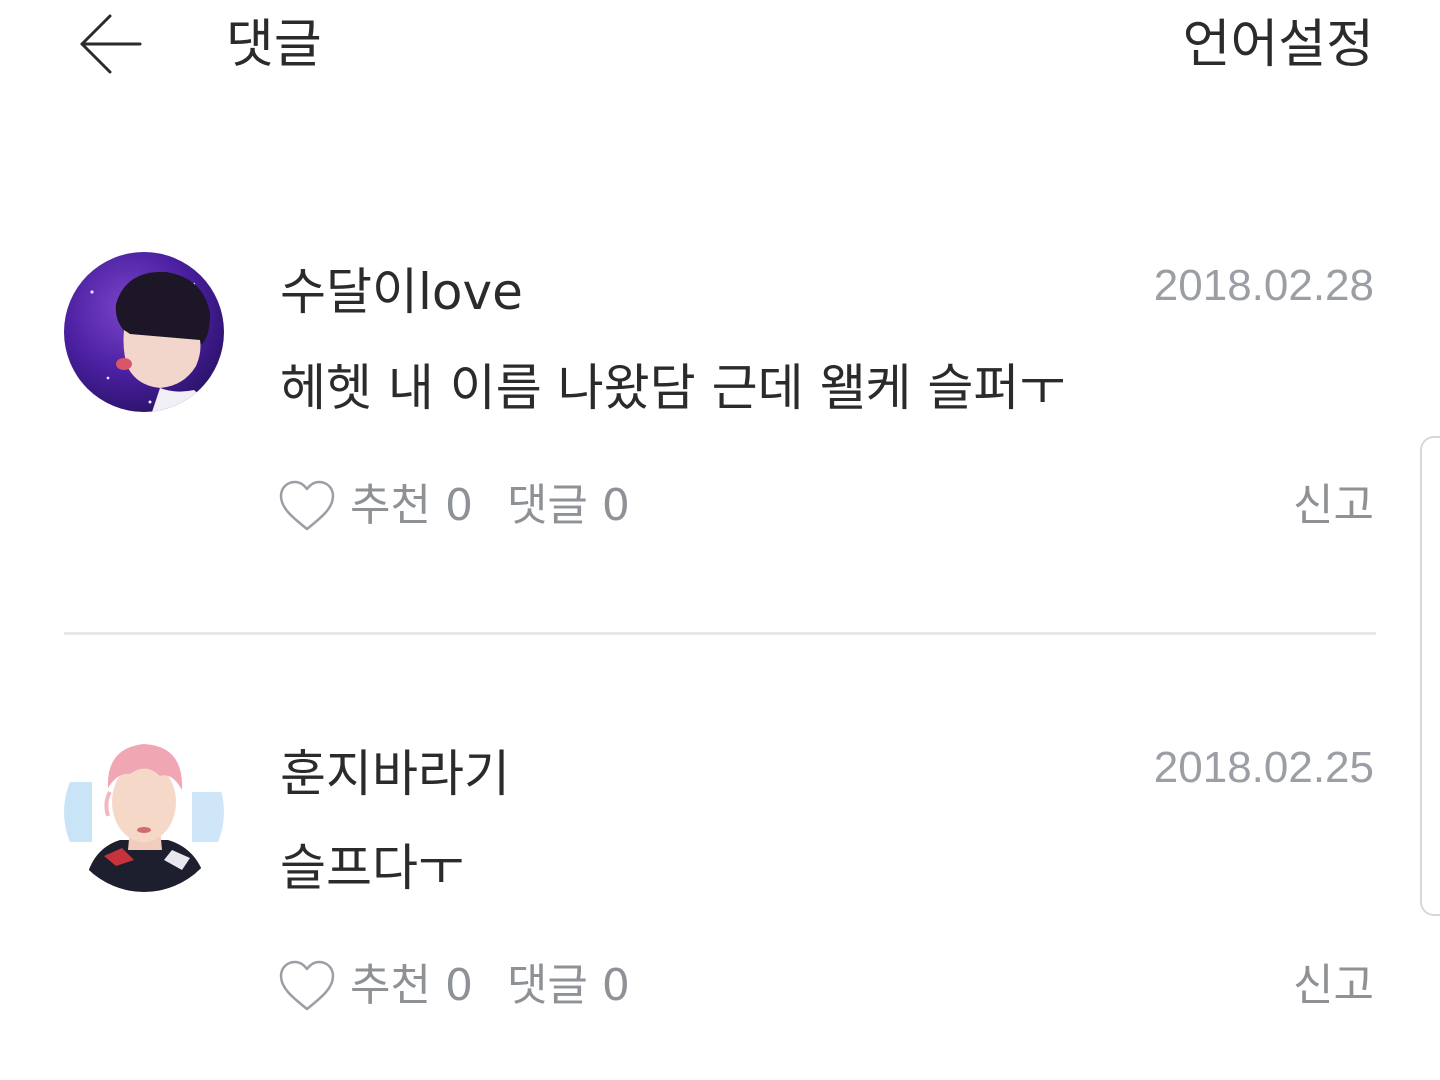 This screenshot has width=1440, height=1080. Describe the element at coordinates (673, 388) in the screenshot. I see `comment-text: 헤헷 내 이름 나왔담 근데 왤케 슬퍼ㅜ` at that location.